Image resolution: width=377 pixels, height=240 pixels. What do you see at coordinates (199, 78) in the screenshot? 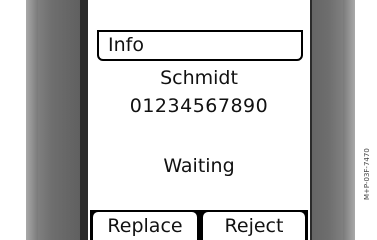
I see `caller-name: Schmidt` at bounding box center [199, 78].